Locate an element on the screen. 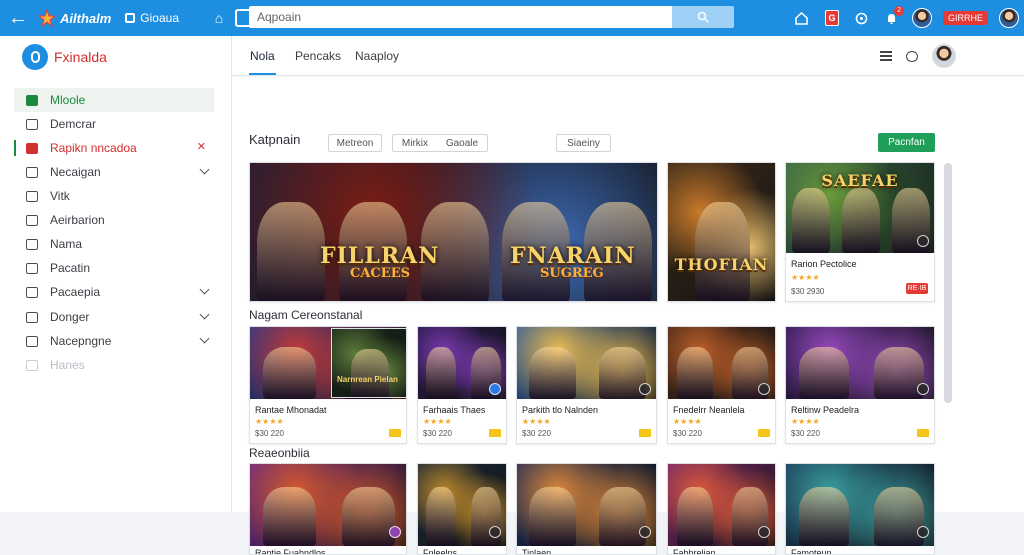  game-card: Rantie Fuahndlos is located at coordinates (328, 509).